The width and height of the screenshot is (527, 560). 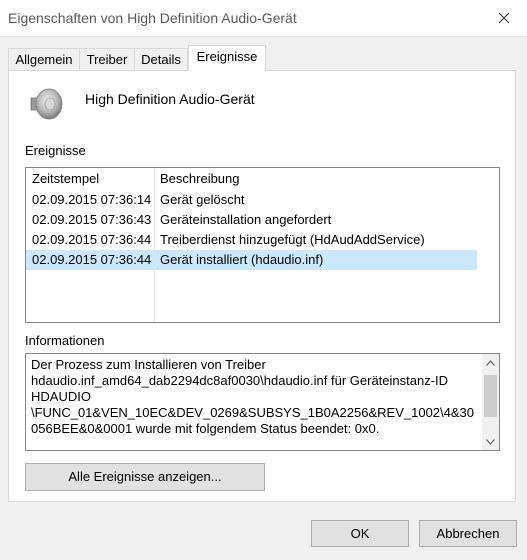 I want to click on event-row: 02.09.2015 07:36:14 Gerät gelöscht, so click(x=251, y=200).